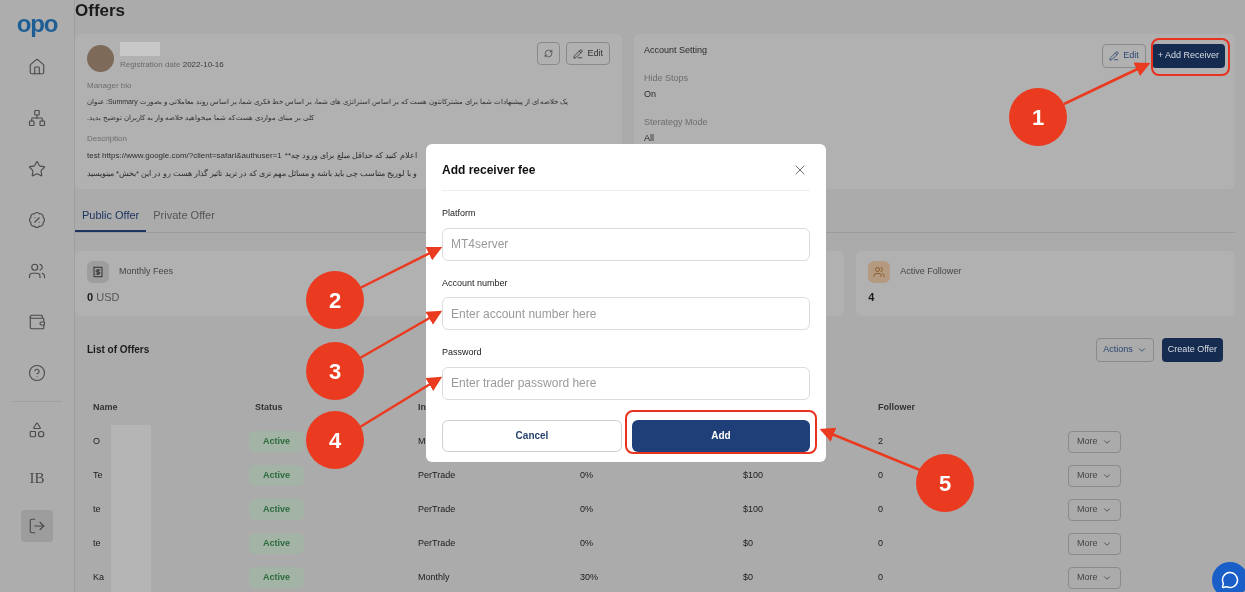  Describe the element at coordinates (1188, 56) in the screenshot. I see `add-receiver-button: + Add Receiver` at that location.